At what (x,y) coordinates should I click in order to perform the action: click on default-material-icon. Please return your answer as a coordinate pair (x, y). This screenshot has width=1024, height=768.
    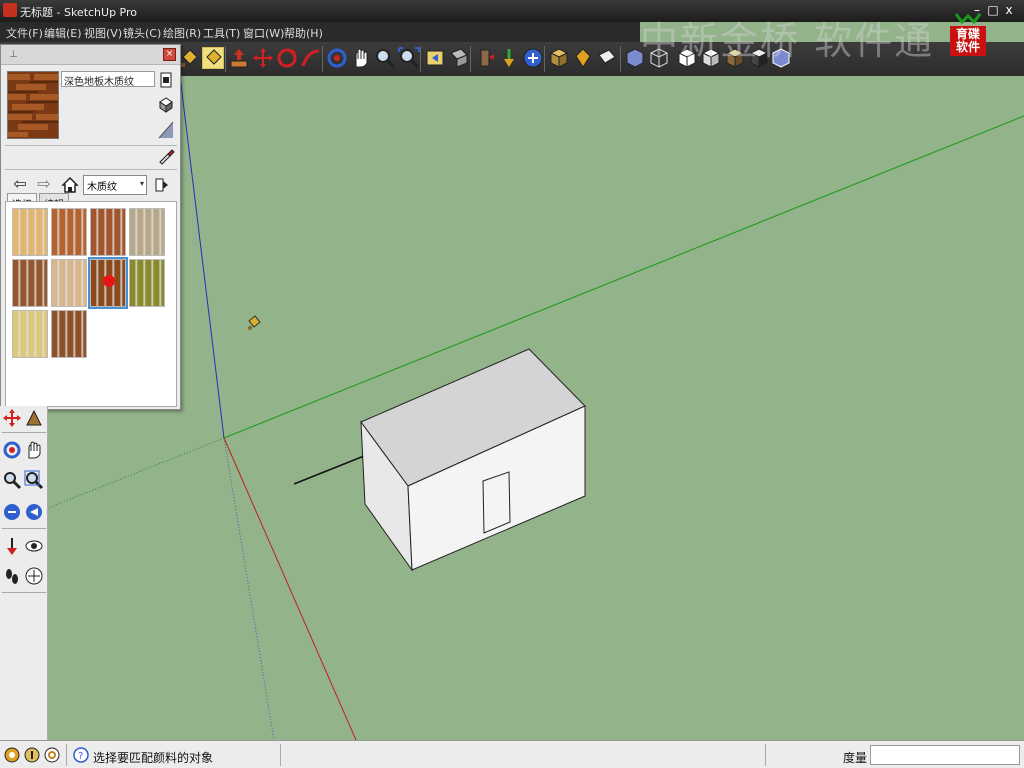
    Looking at the image, I should click on (166, 130).